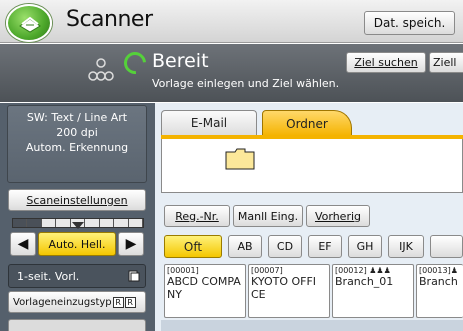 This screenshot has height=331, width=463. What do you see at coordinates (183, 270) in the screenshot?
I see `entry-number: [00001]` at bounding box center [183, 270].